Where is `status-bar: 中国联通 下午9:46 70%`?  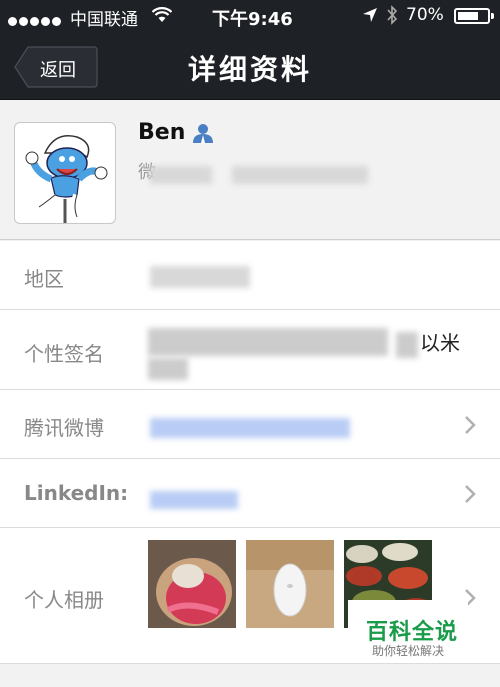
status-bar: 中国联通 下午9:46 70% is located at coordinates (250, 16).